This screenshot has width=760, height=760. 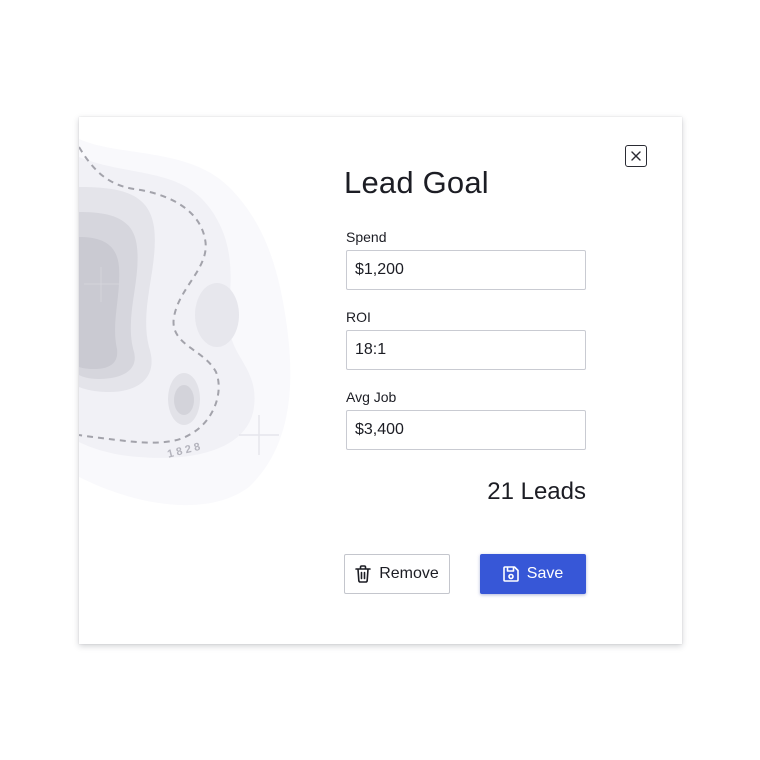 I want to click on leads-result: 21 Leads, so click(x=466, y=492).